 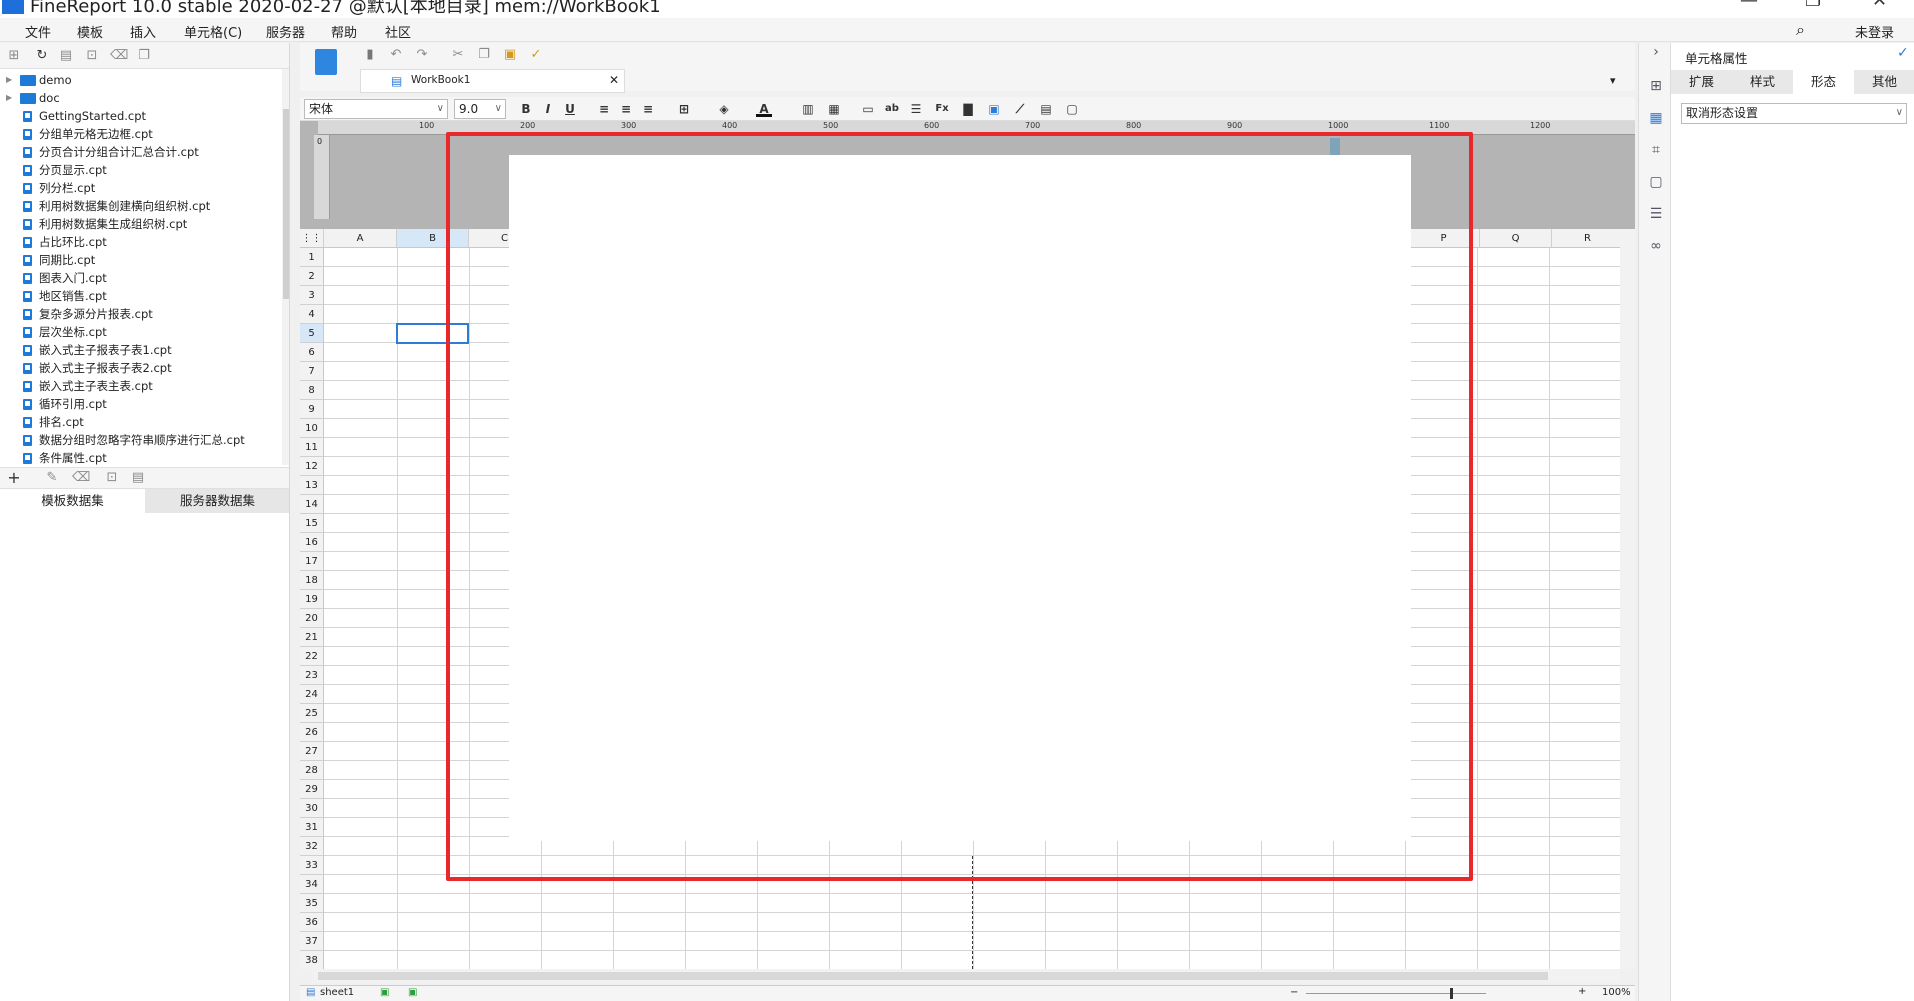 What do you see at coordinates (140, 332) in the screenshot?
I see `tree-file: 层次坐标.cpt` at bounding box center [140, 332].